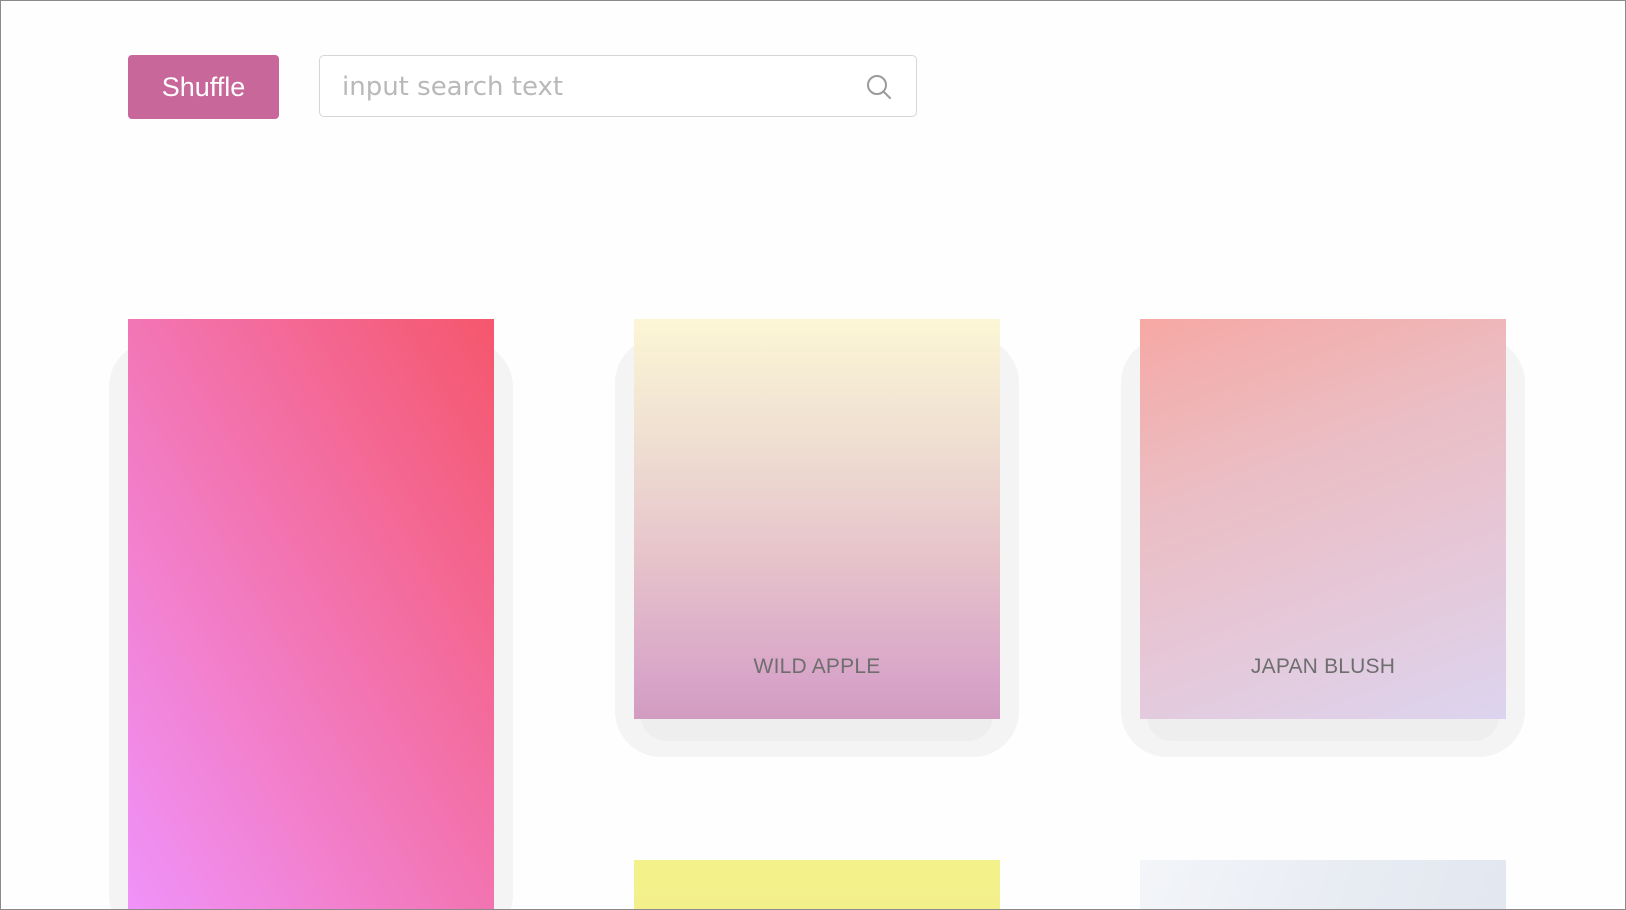  Describe the element at coordinates (1323, 666) in the screenshot. I see `card-label: JAPAN BLUSH` at that location.